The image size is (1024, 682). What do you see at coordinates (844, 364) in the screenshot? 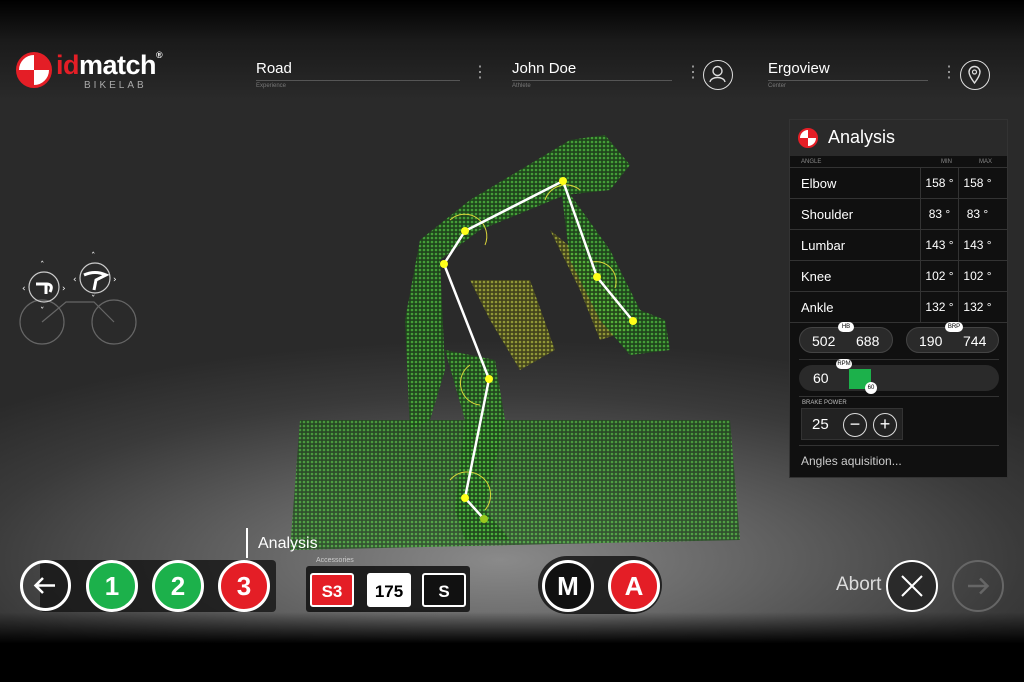
I see `rpm-tag: RPM` at bounding box center [844, 364].